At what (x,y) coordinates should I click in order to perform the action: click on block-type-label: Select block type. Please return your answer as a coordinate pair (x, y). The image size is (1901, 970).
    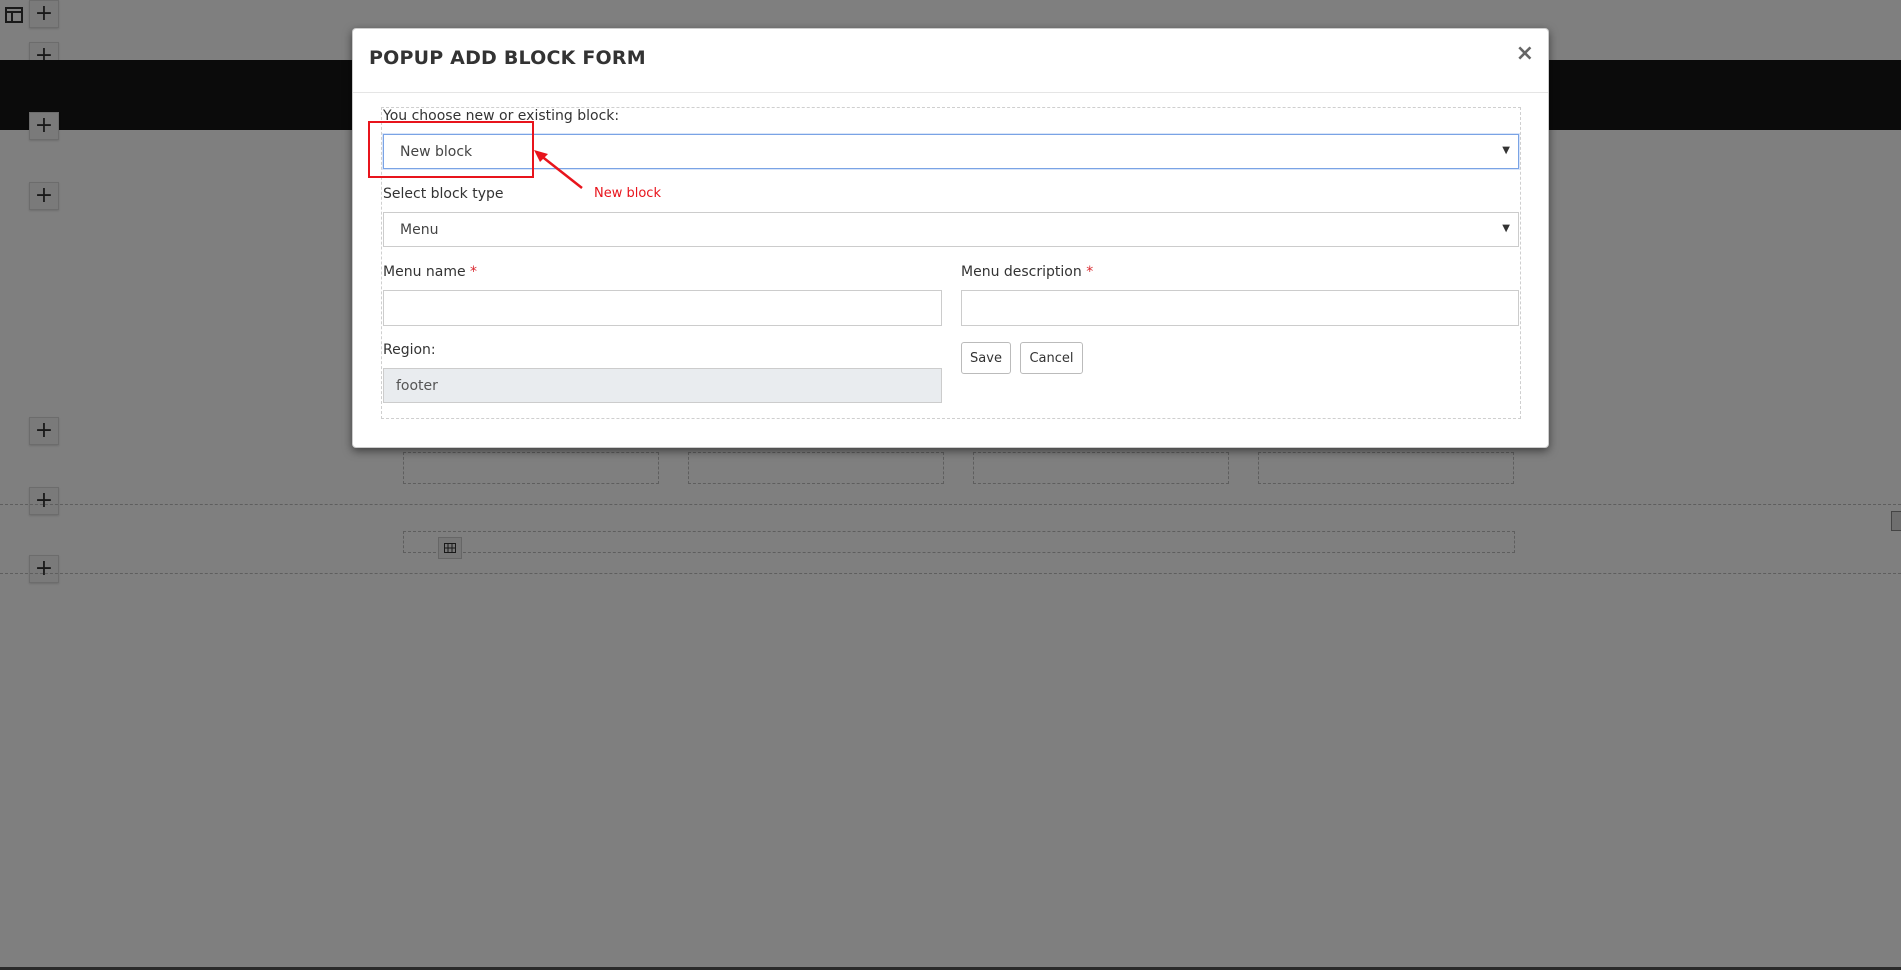
    Looking at the image, I should click on (443, 194).